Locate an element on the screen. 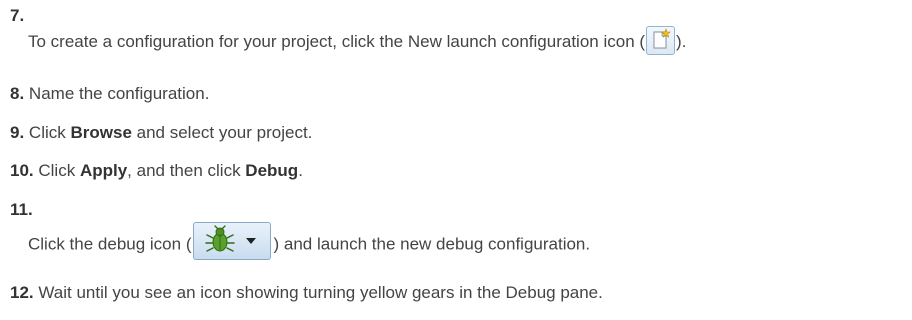  new-launch-configuration-icon is located at coordinates (661, 40).